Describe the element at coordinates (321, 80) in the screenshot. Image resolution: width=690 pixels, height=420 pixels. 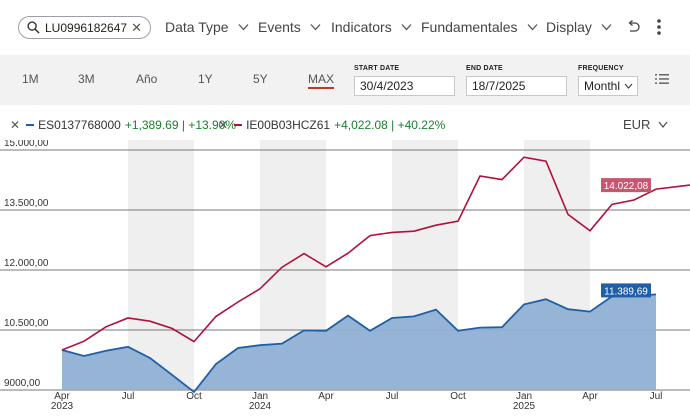
I see `range-max: MAX` at that location.